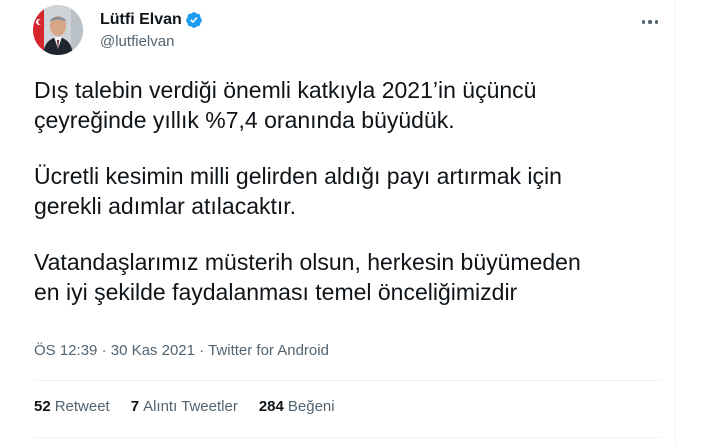 This screenshot has width=702, height=446. What do you see at coordinates (165, 206) in the screenshot?
I see `tweet-line: gerekli adımlar atılacaktır.` at bounding box center [165, 206].